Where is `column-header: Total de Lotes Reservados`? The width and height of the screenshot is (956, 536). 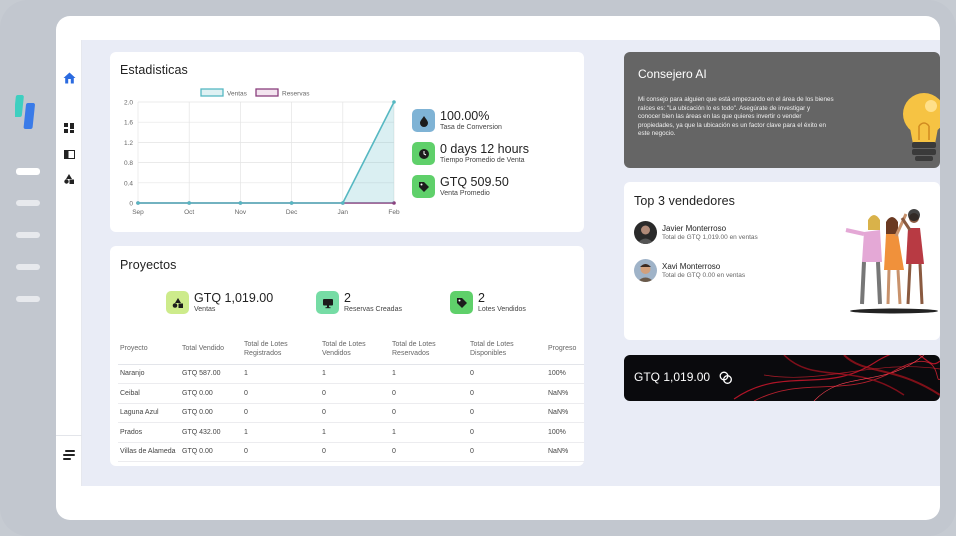 column-header: Total de Lotes Reservados is located at coordinates (429, 349).